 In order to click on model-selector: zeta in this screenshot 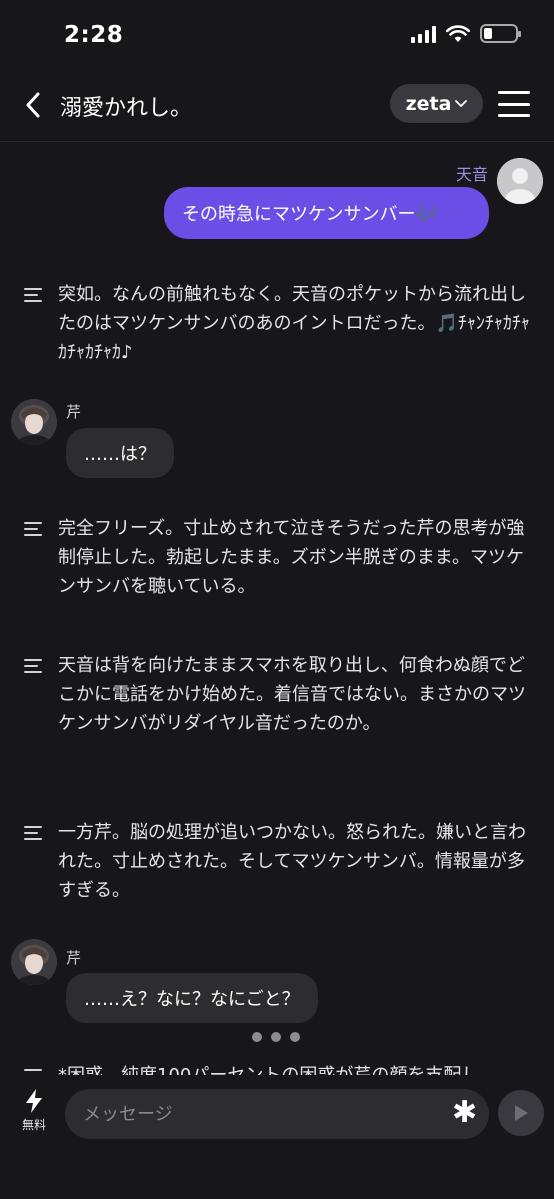, I will do `click(436, 103)`.